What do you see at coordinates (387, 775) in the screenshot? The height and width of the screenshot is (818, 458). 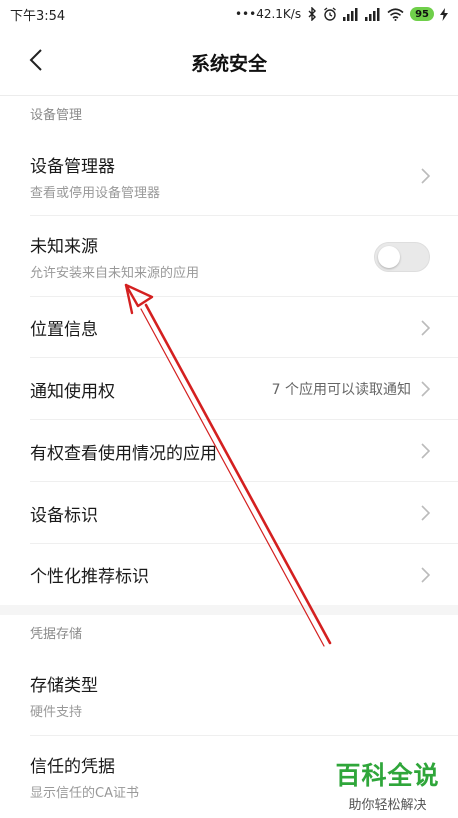 I see `watermark-title: 百科全说` at bounding box center [387, 775].